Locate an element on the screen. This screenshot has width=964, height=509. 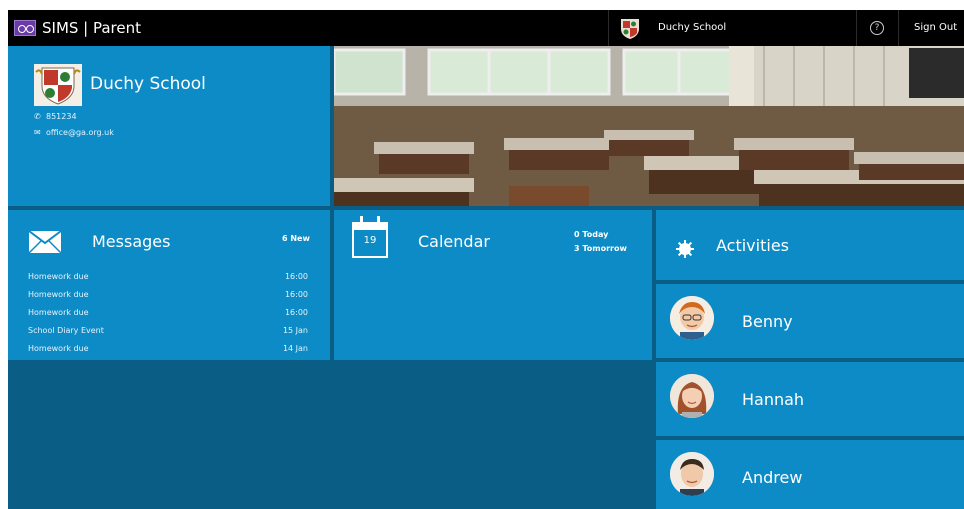
child-name: Benny is located at coordinates (767, 321).